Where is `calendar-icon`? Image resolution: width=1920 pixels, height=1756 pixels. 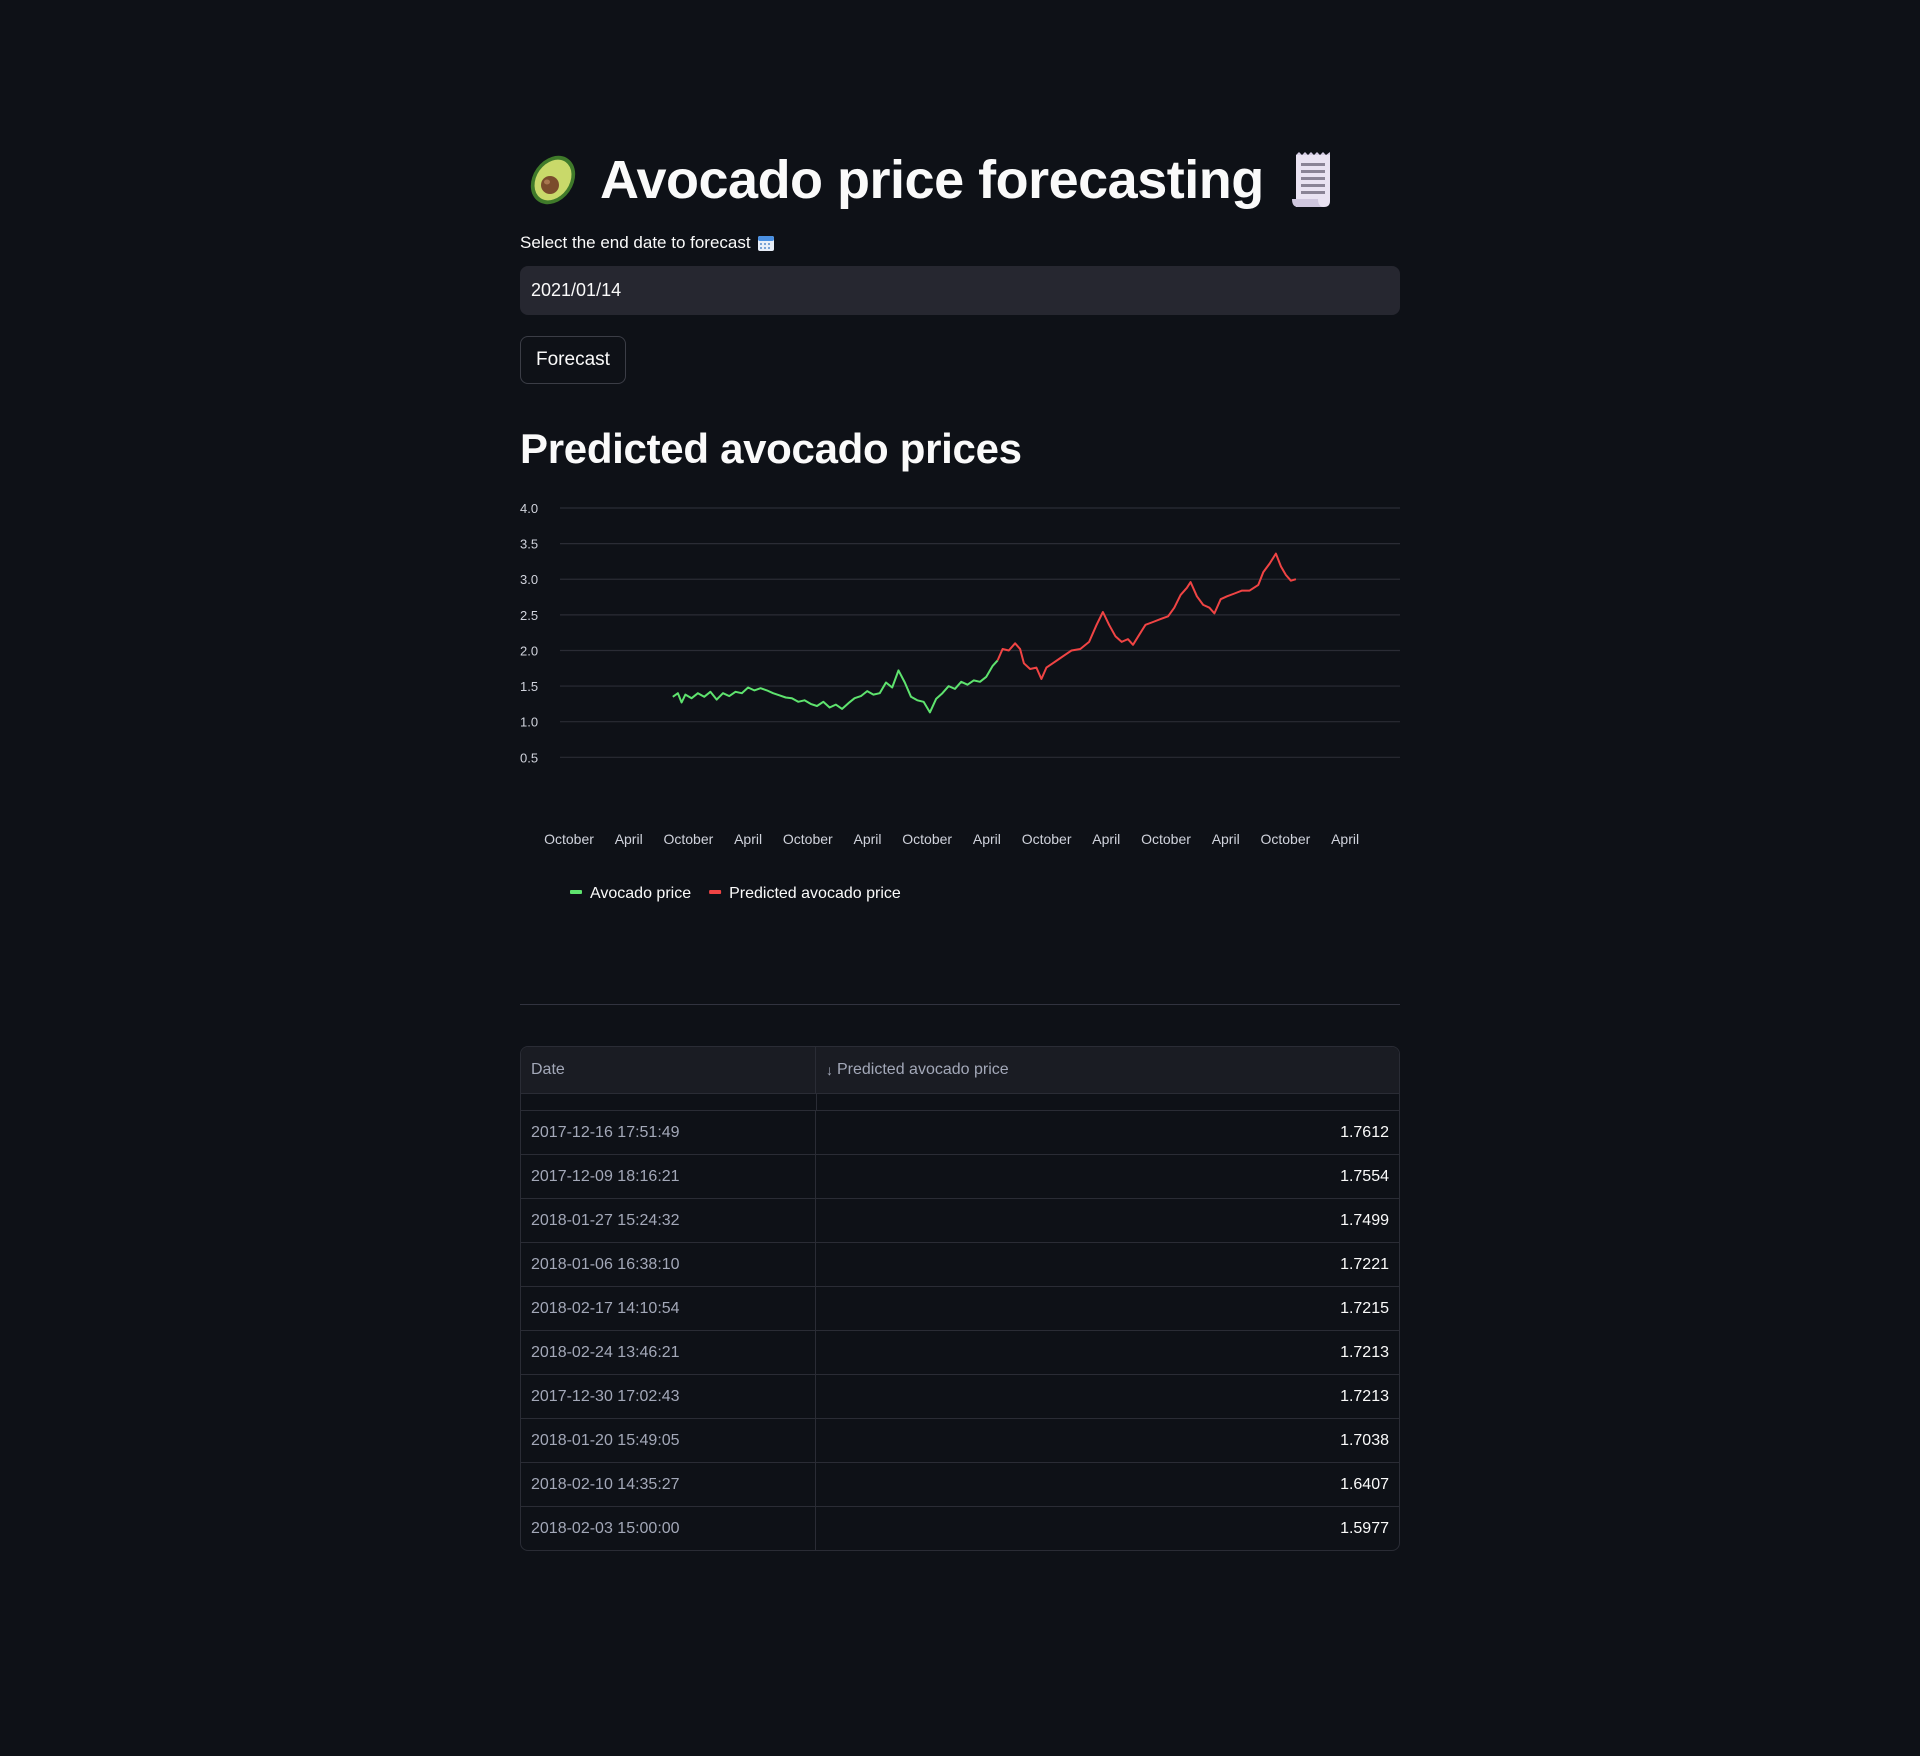 calendar-icon is located at coordinates (766, 243).